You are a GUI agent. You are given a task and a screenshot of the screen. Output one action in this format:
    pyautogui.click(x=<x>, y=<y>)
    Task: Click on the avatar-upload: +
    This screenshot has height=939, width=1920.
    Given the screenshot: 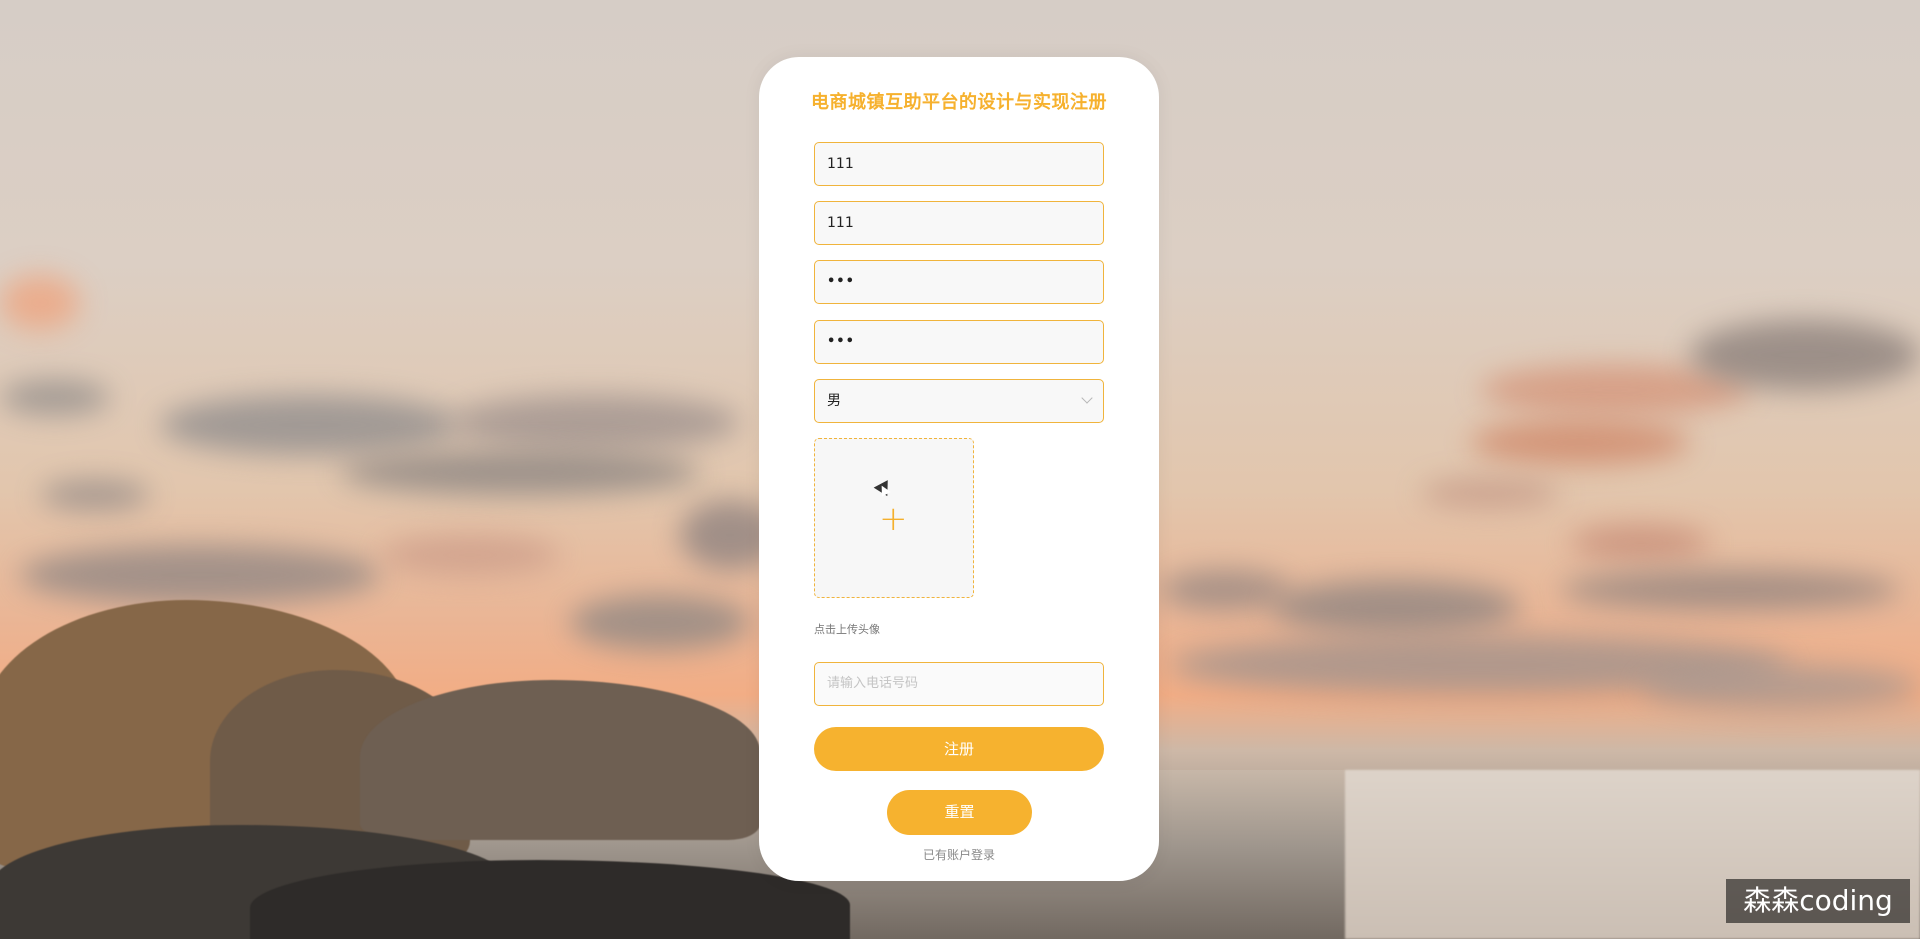 What is the action you would take?
    pyautogui.click(x=894, y=518)
    